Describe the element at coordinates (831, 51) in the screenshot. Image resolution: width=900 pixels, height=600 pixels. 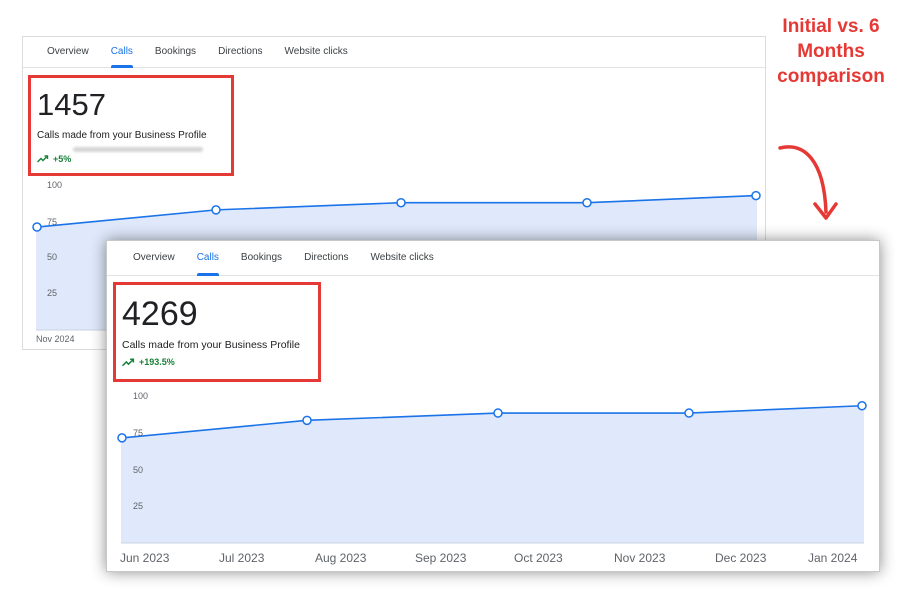
I see `comparison-annotation: Initial vs. 6 Months comparison` at that location.